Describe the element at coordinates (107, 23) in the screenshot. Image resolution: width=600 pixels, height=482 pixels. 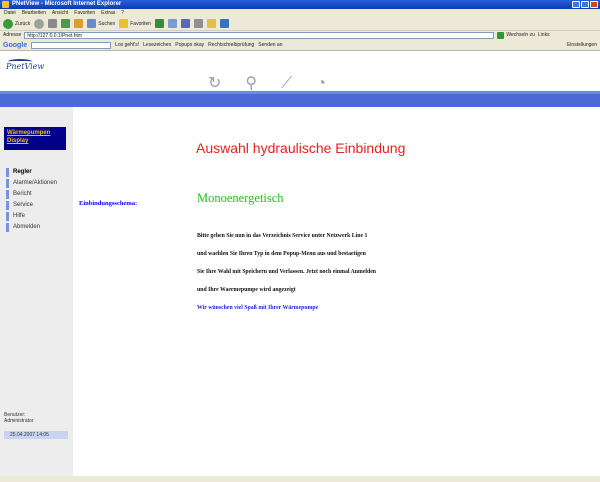
I see `search-label: Suchen` at that location.